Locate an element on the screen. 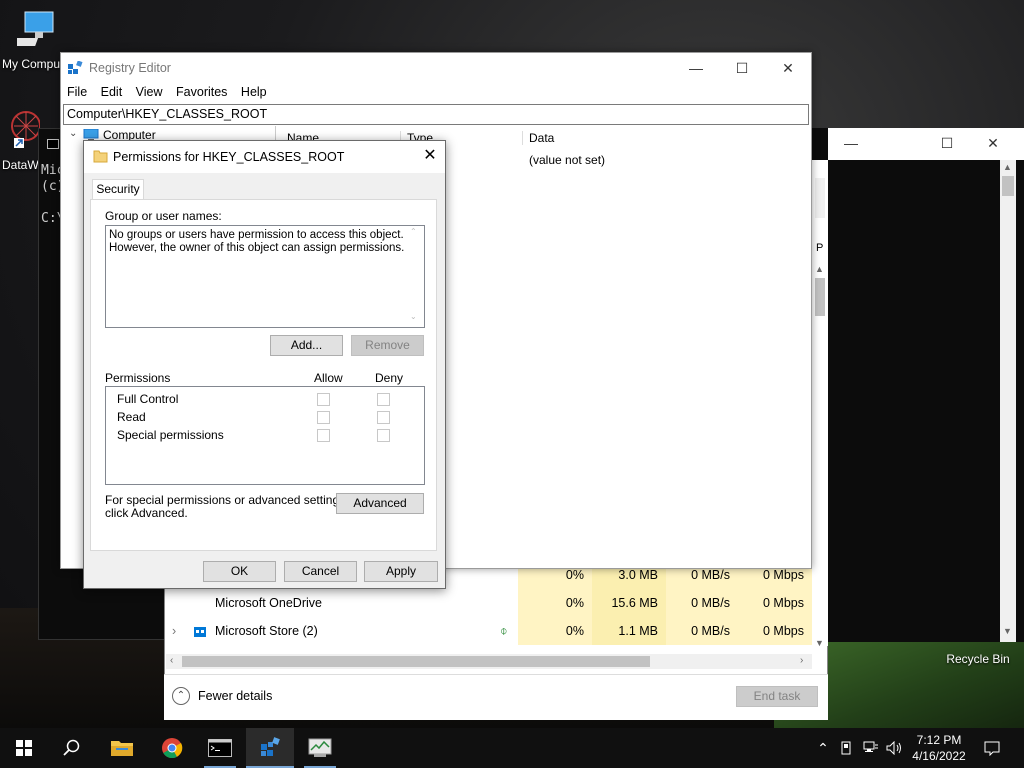  chrome-icon is located at coordinates (172, 748).